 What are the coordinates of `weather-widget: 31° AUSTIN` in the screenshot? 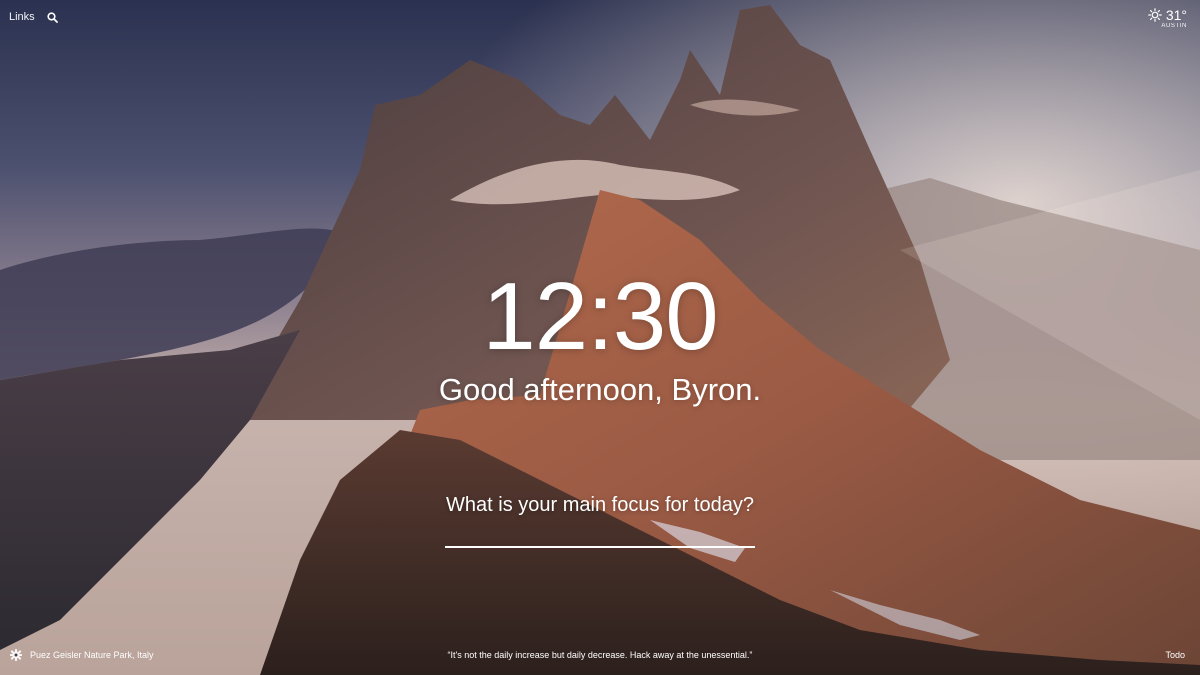 It's located at (1167, 18).